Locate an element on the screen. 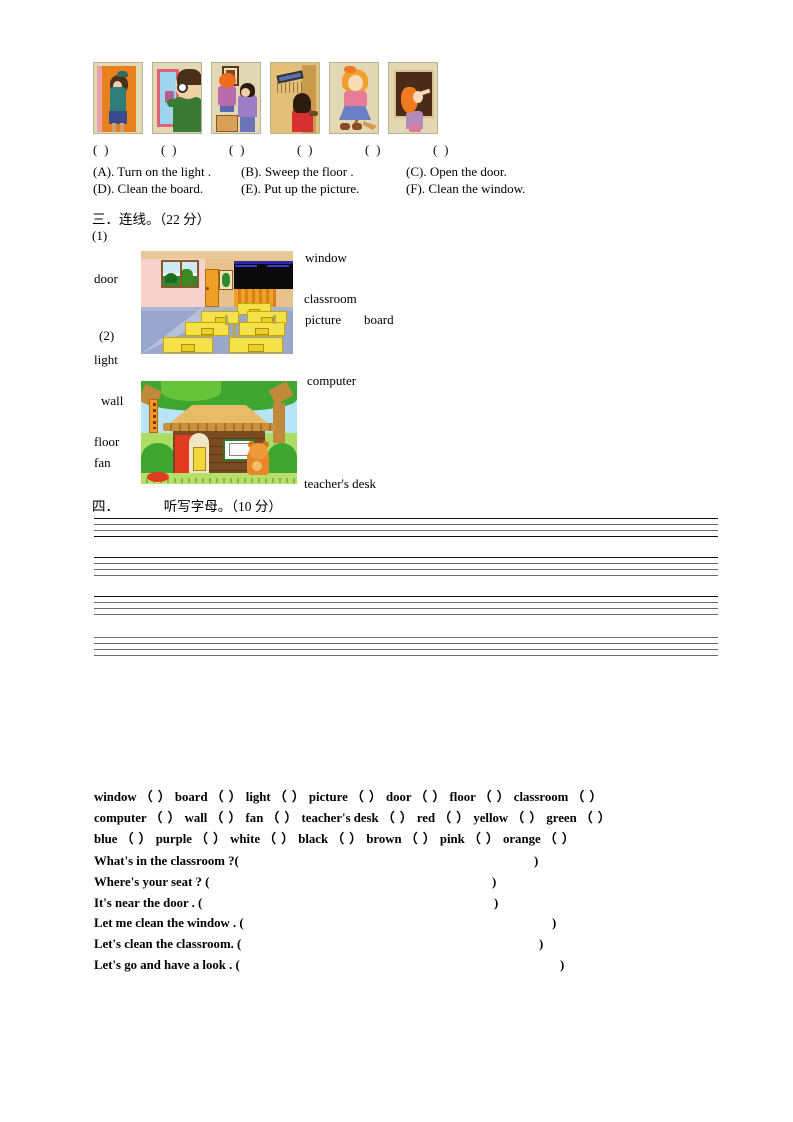 The width and height of the screenshot is (793, 1122). house-illustration is located at coordinates (219, 432).